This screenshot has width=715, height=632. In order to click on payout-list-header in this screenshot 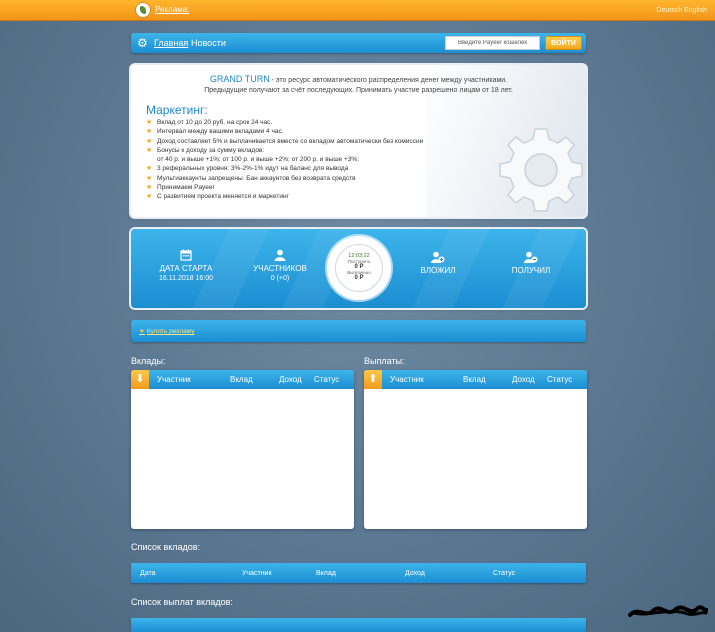, I will do `click(358, 625)`.